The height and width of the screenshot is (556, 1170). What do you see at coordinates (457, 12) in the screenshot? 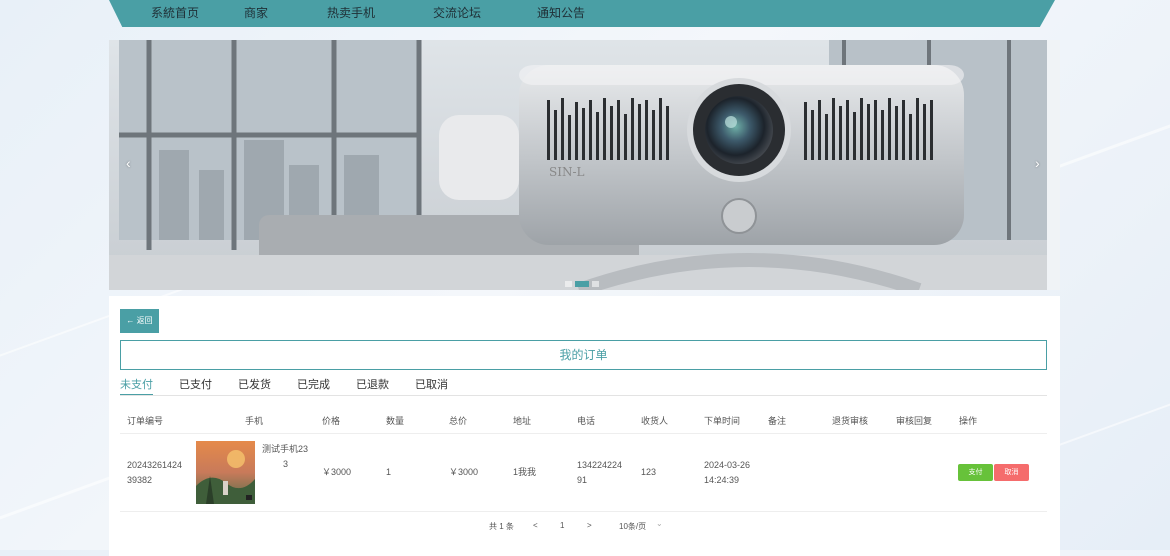
I see `nav-forum: 交流论坛` at bounding box center [457, 12].